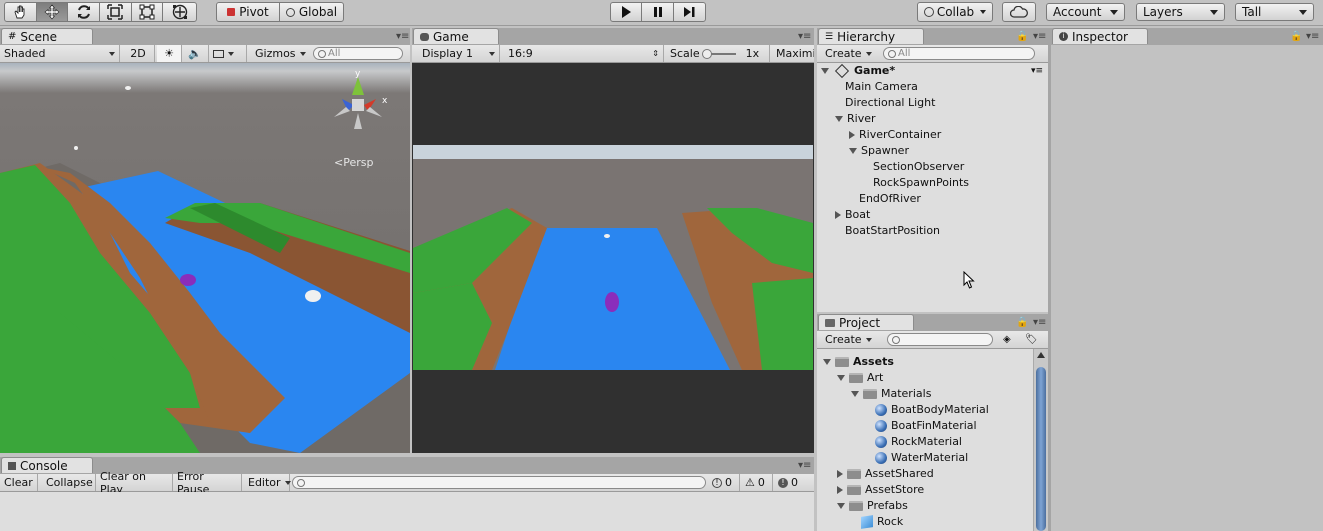  I want to click on 2d-toggle: 2D, so click(138, 53).